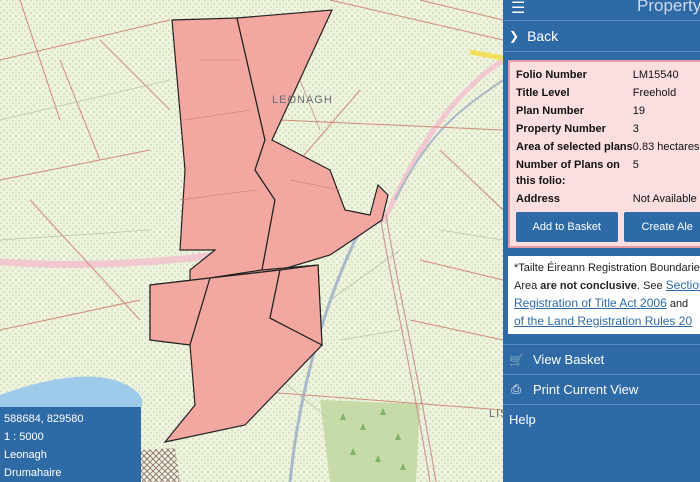 This screenshot has height=482, width=700. I want to click on detail-row: Number of Plans on this folio: 5, so click(608, 173).